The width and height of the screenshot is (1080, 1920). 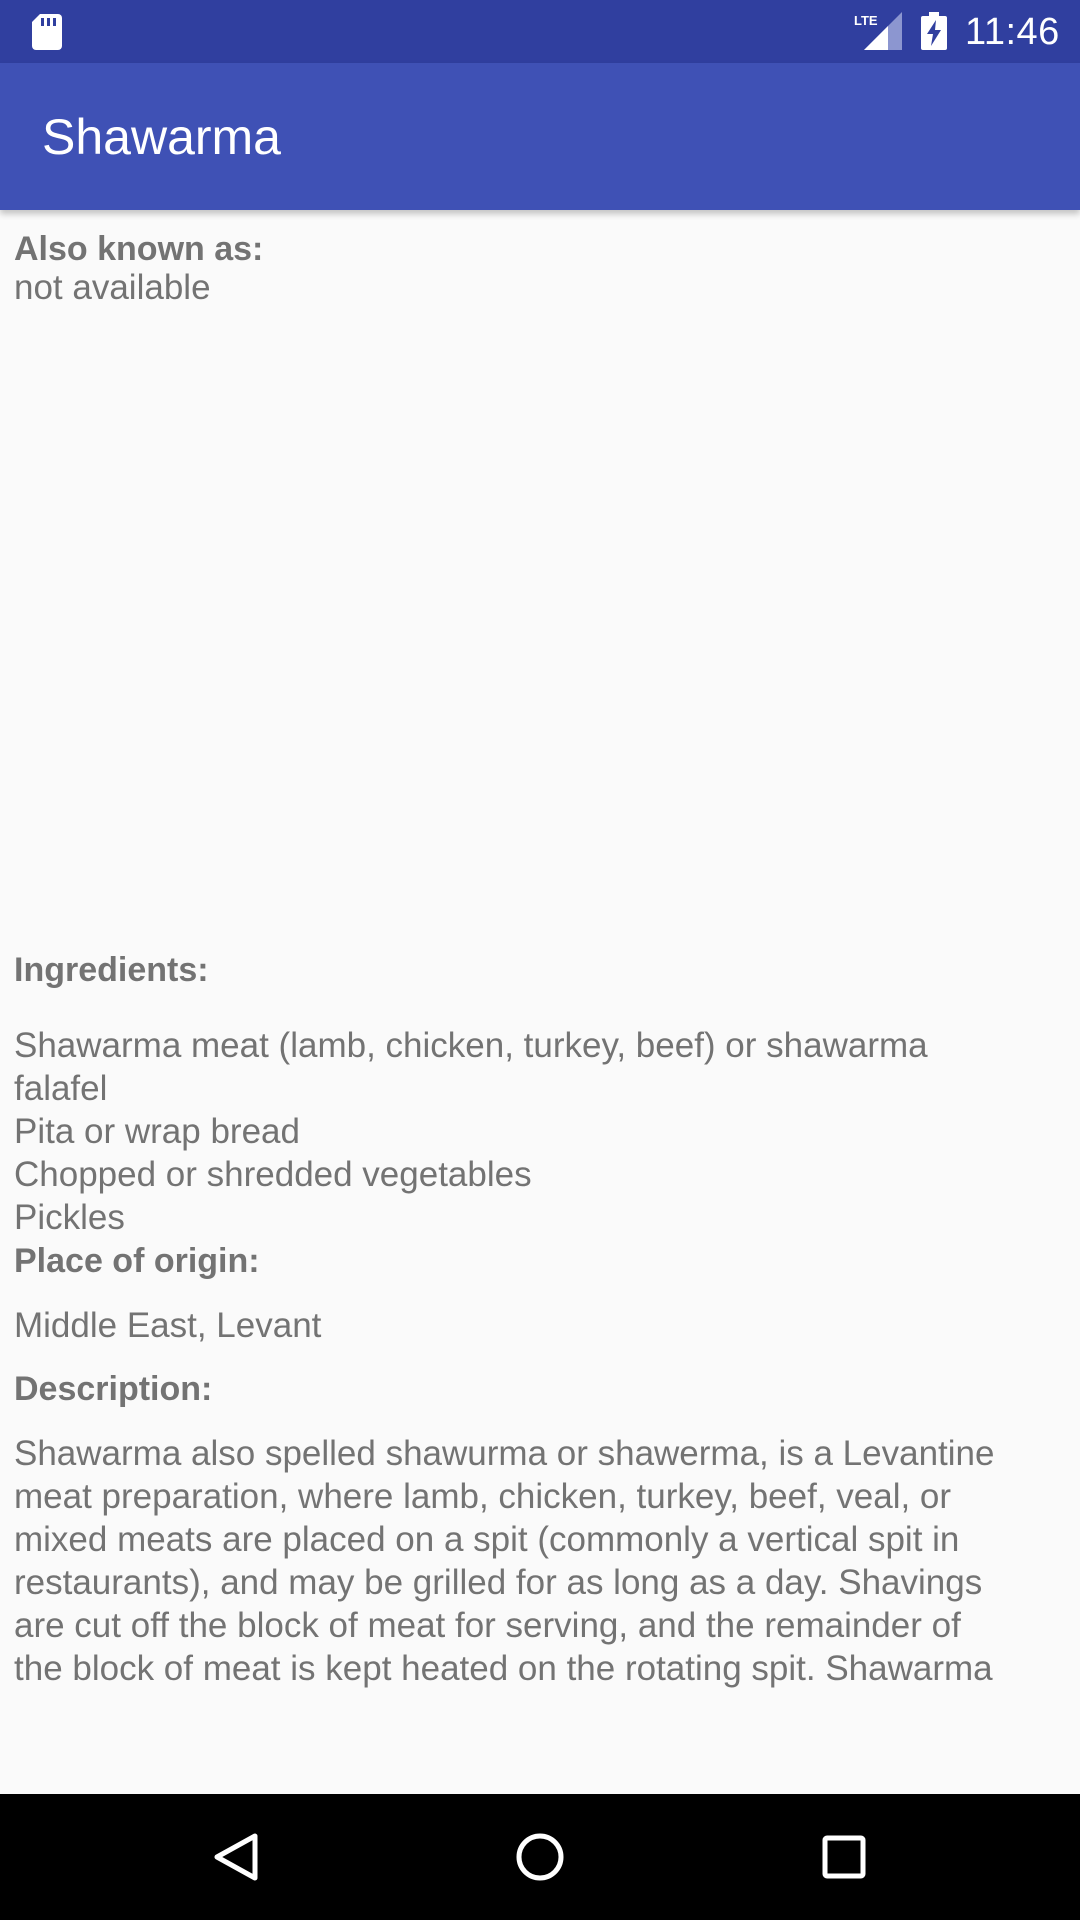 I want to click on back-button, so click(x=236, y=1857).